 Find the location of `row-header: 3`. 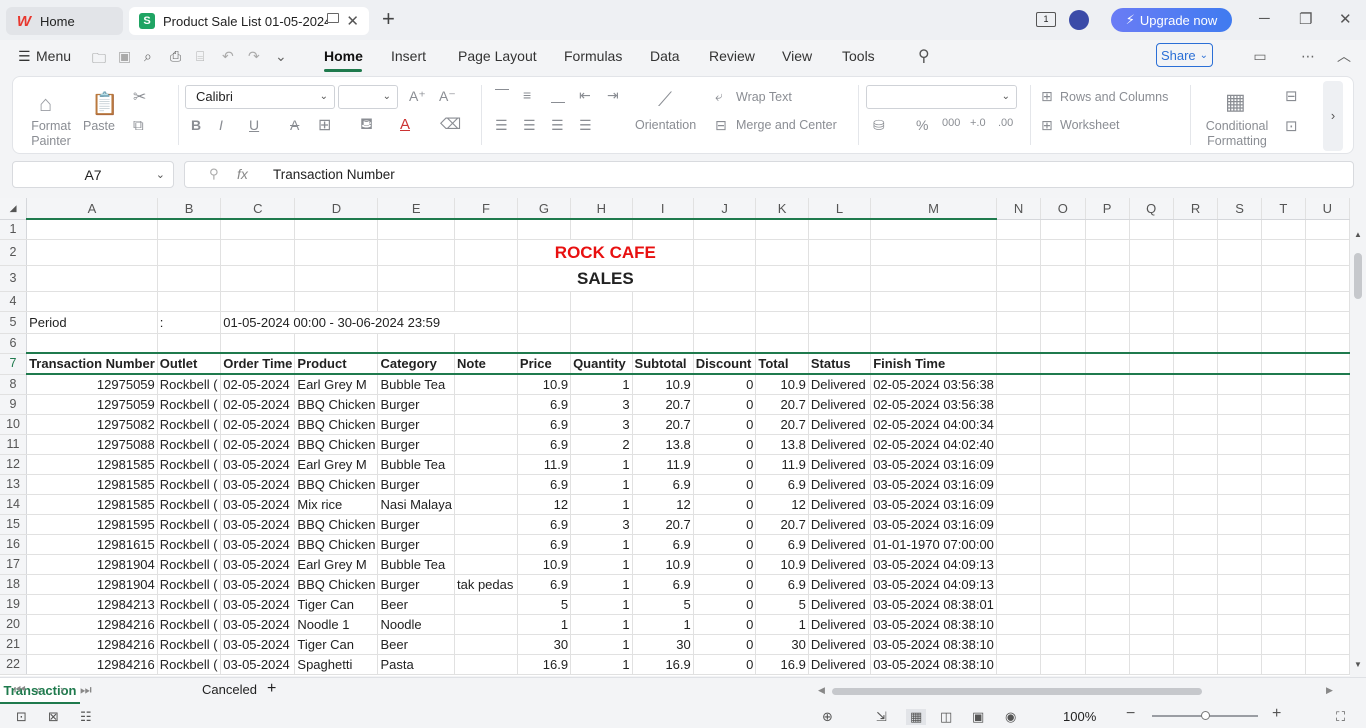

row-header: 3 is located at coordinates (14, 278).